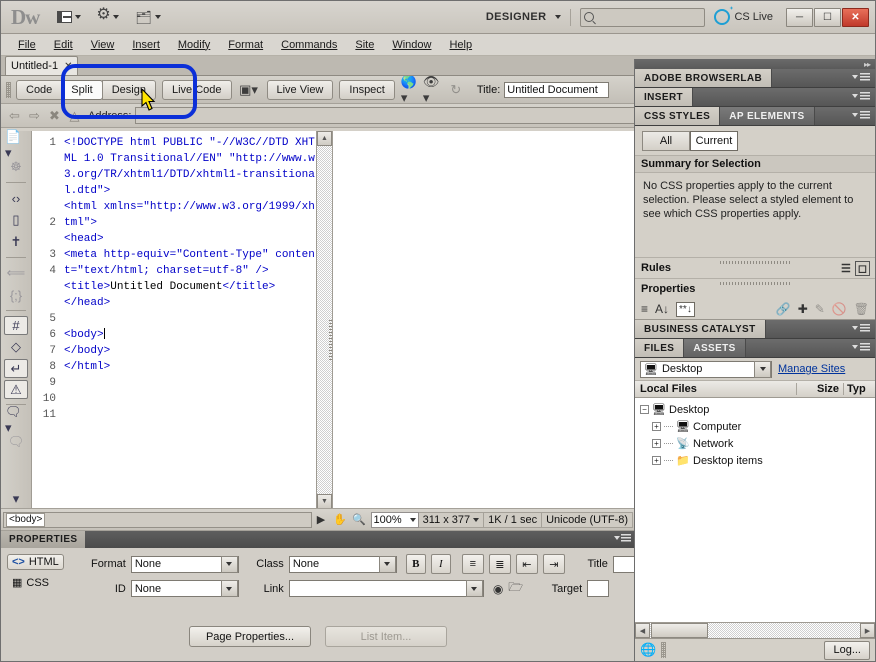 The width and height of the screenshot is (876, 662). Describe the element at coordinates (74, 115) in the screenshot. I see `home-icon: △` at that location.